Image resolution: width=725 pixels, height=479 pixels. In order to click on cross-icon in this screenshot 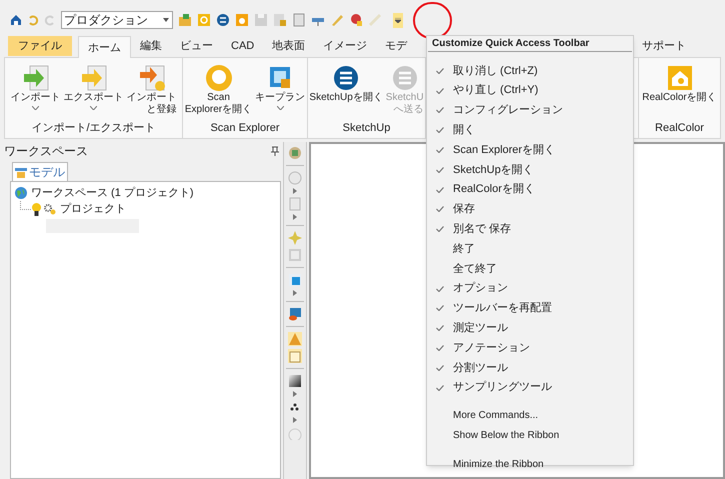, I will do `click(295, 238)`.